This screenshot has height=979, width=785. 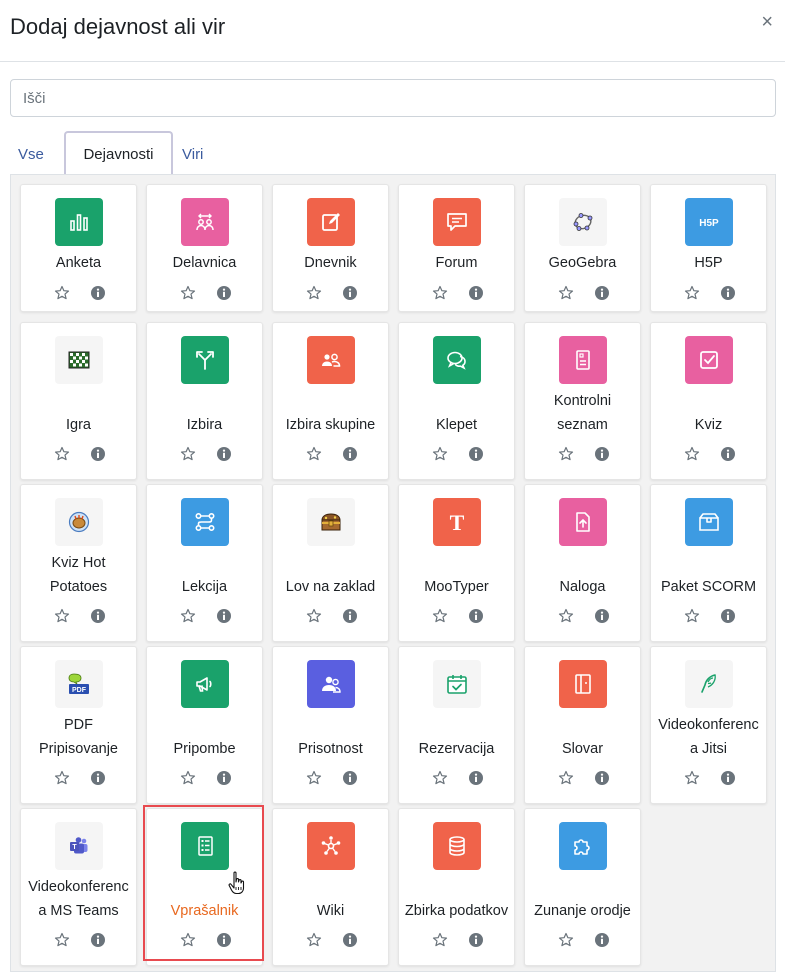 I want to click on activity-card: GeoGebra, so click(x=582, y=248).